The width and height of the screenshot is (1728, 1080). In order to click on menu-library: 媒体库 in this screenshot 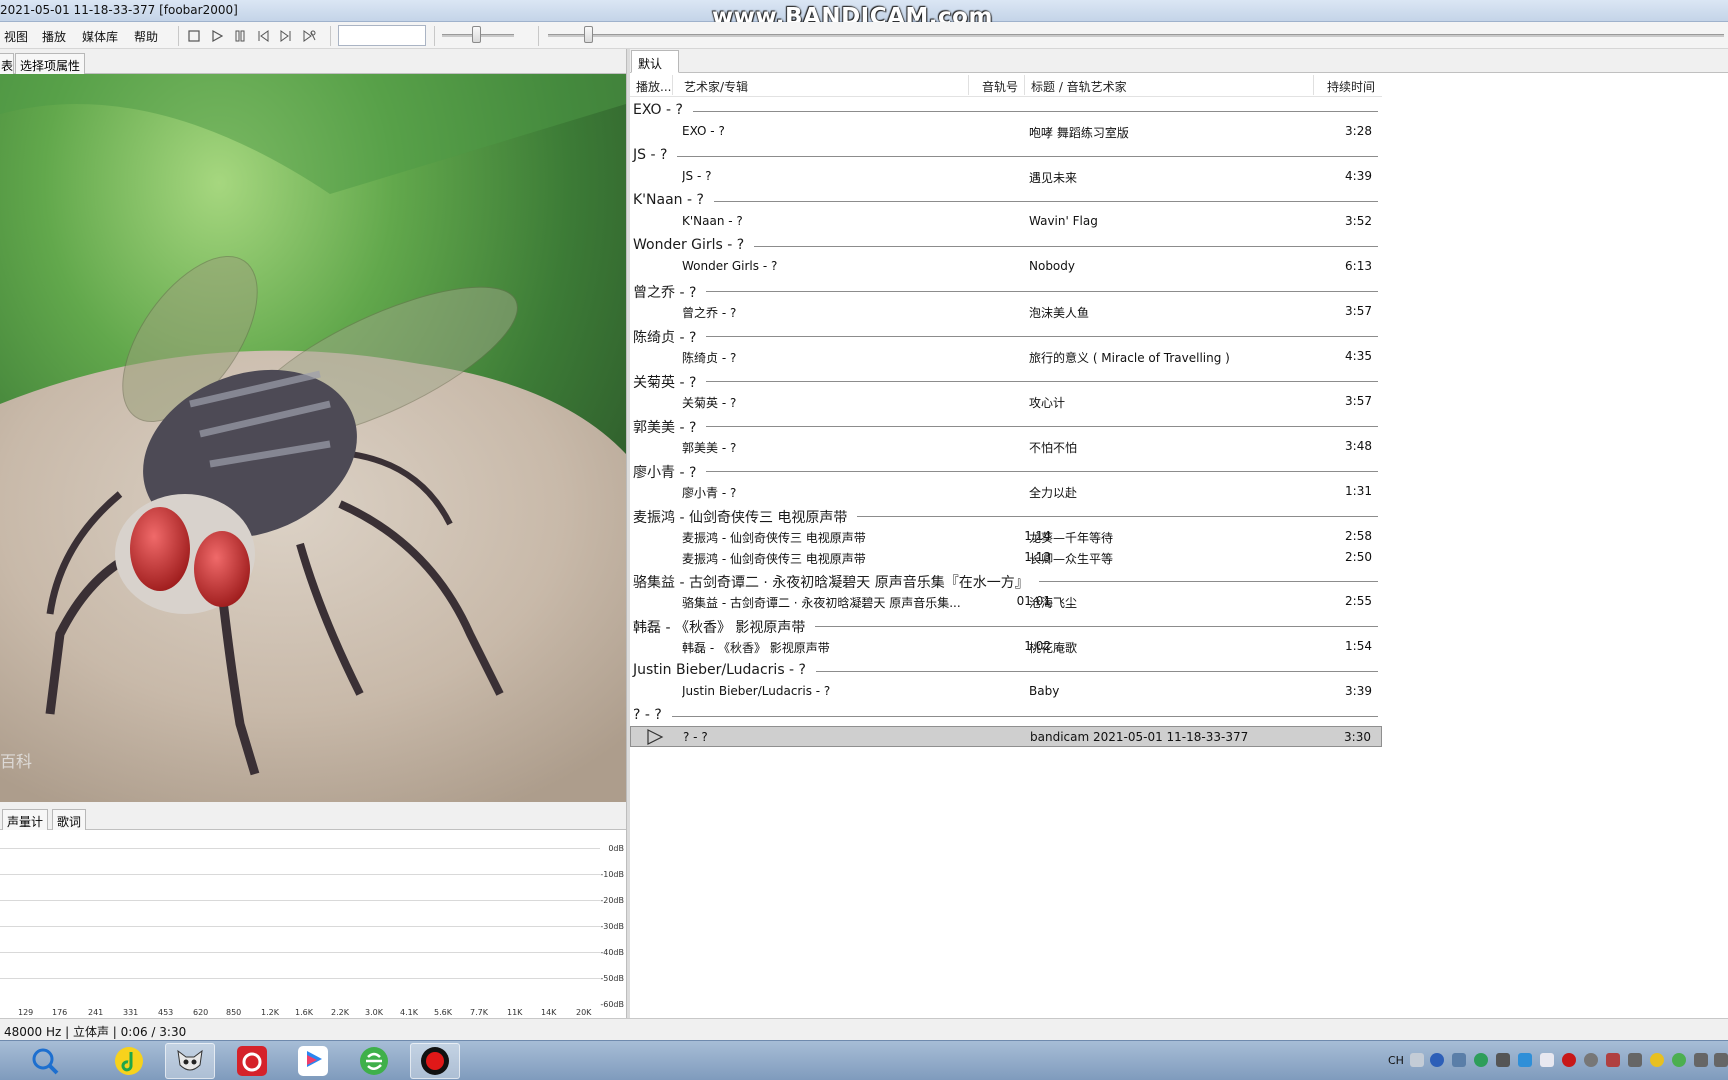, I will do `click(100, 36)`.